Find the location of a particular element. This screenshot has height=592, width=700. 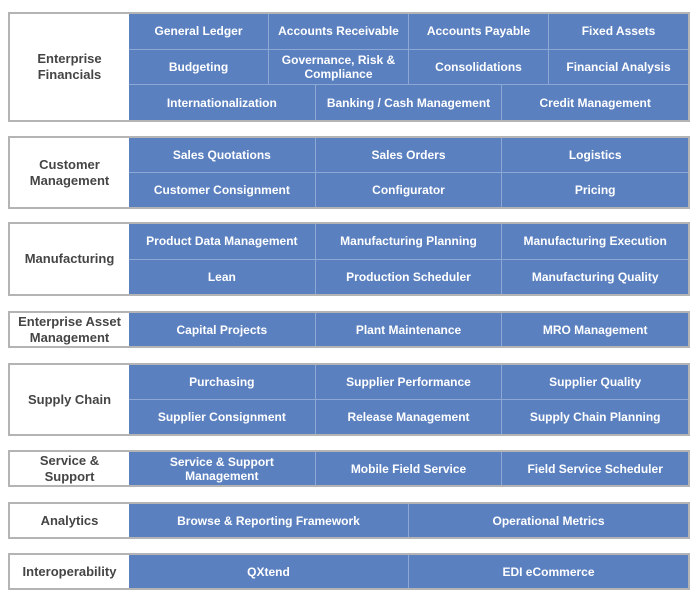

module-supplier-performance: Supplier Performance is located at coordinates (408, 382).